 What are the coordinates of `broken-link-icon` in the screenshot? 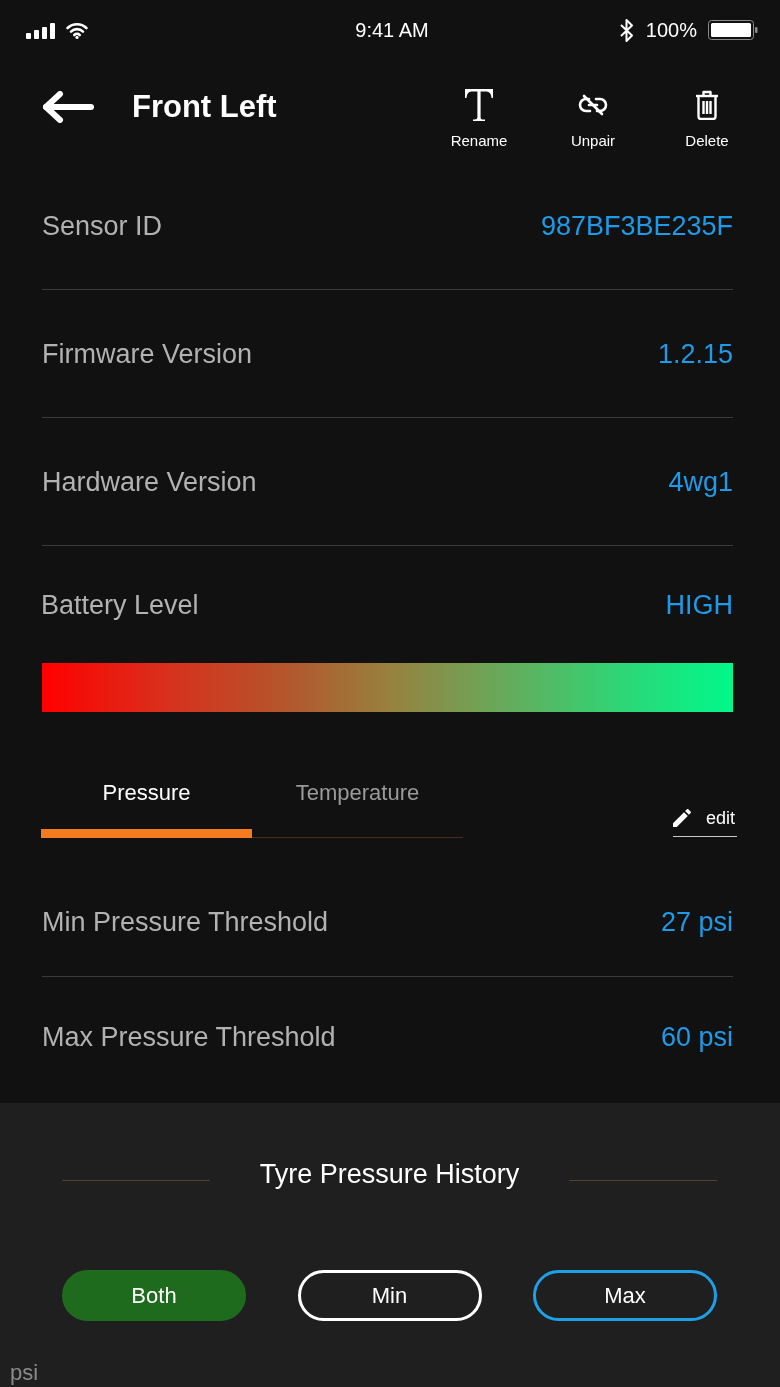 It's located at (593, 105).